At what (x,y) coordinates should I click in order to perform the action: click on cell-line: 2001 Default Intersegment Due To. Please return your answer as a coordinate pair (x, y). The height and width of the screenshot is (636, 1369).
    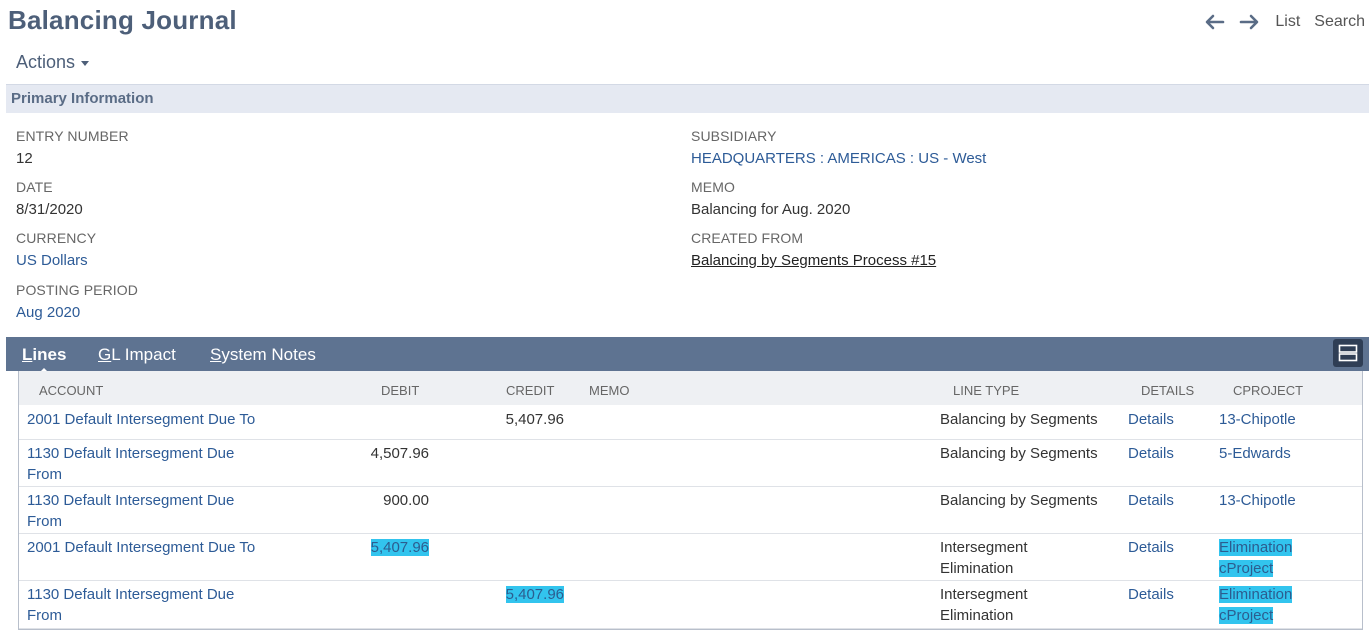
    Looking at the image, I should click on (141, 547).